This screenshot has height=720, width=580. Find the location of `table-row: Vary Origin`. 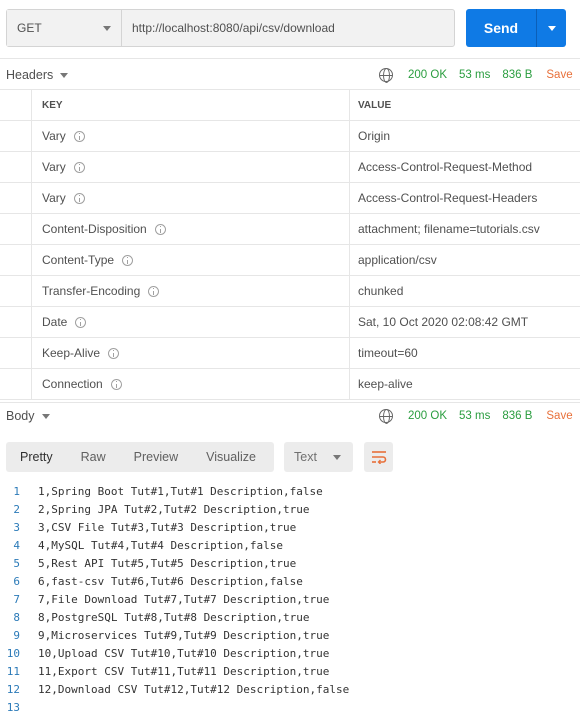

table-row: Vary Origin is located at coordinates (290, 136).